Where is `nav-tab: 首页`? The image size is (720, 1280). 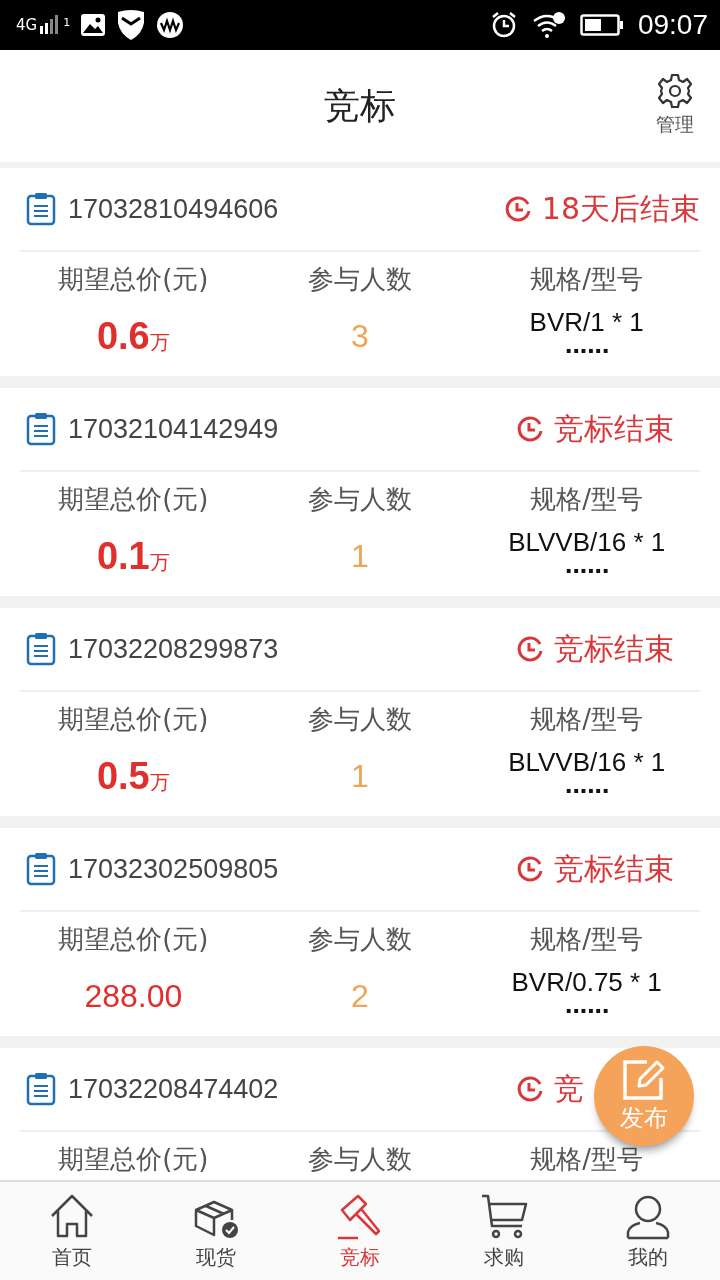 nav-tab: 首页 is located at coordinates (72, 1231).